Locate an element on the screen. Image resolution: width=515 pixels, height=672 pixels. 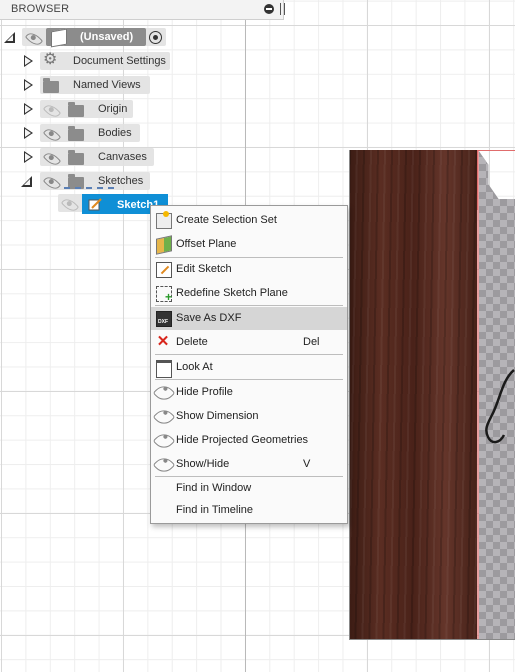
tree-item-label: Canvases is located at coordinates (122, 157).